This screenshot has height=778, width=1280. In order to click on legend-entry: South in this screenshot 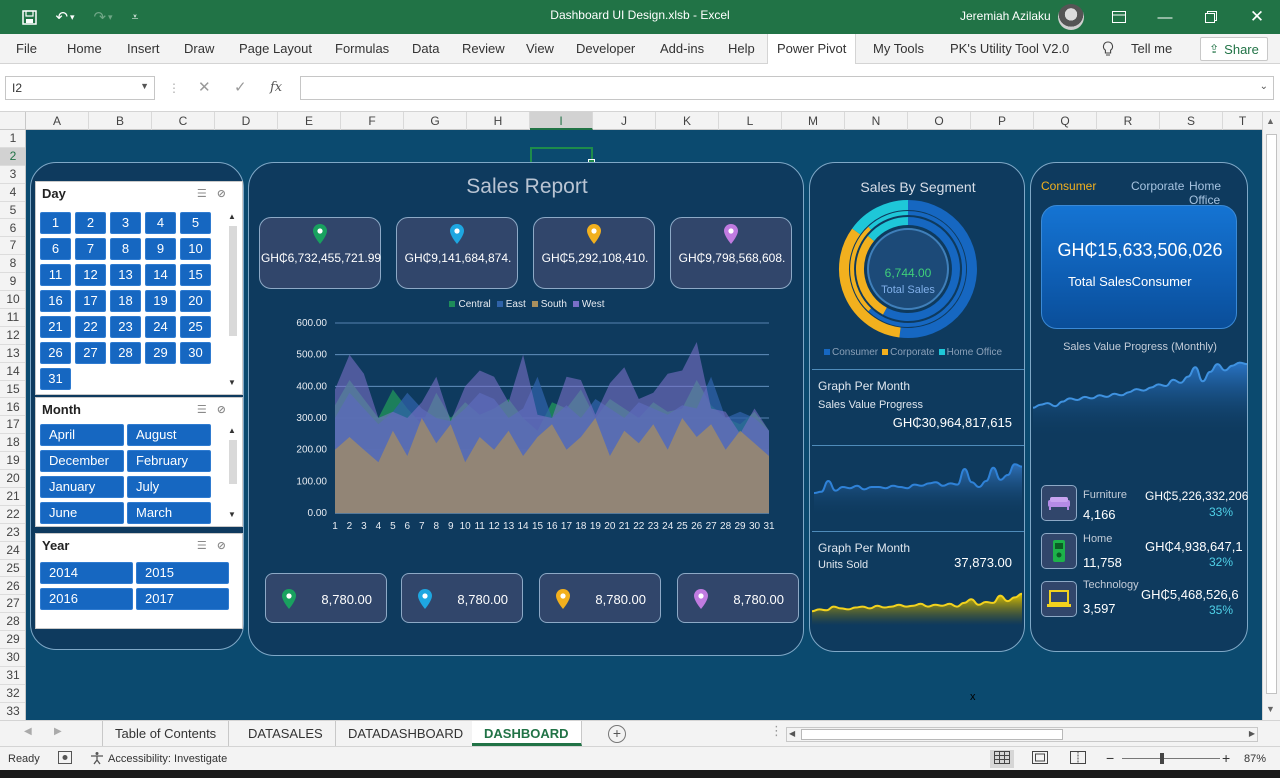, I will do `click(549, 304)`.